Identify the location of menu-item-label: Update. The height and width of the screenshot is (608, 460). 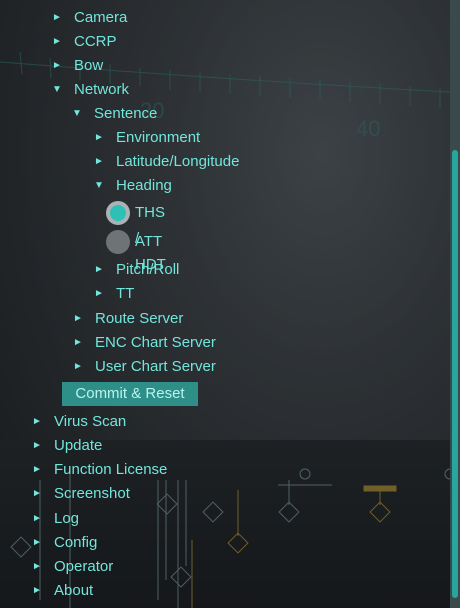
(78, 445).